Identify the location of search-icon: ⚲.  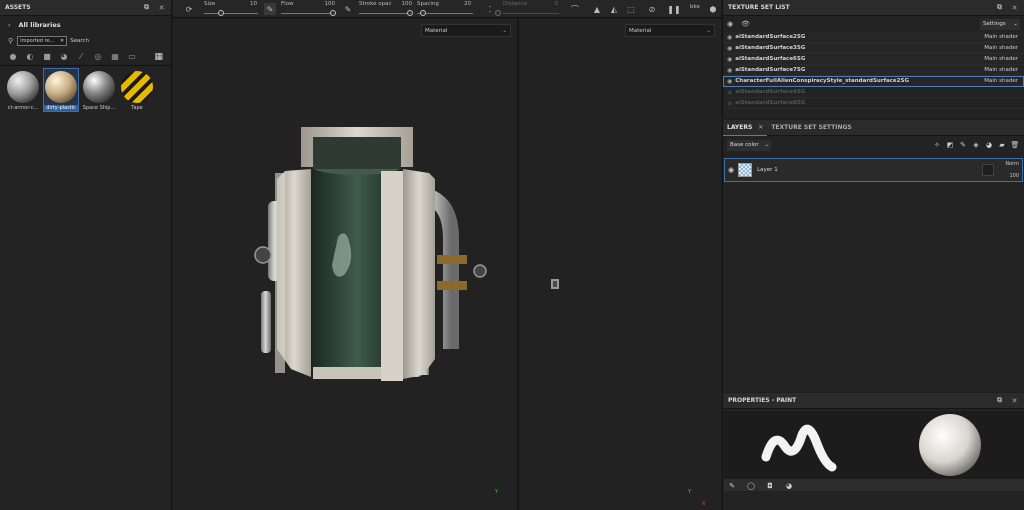
(11, 41).